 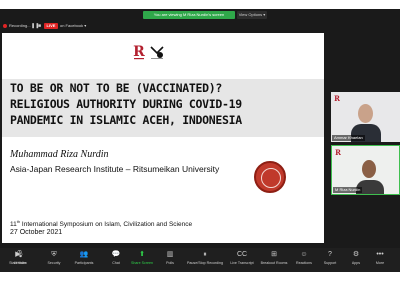 I want to click on university-seal-icon, so click(x=270, y=177).